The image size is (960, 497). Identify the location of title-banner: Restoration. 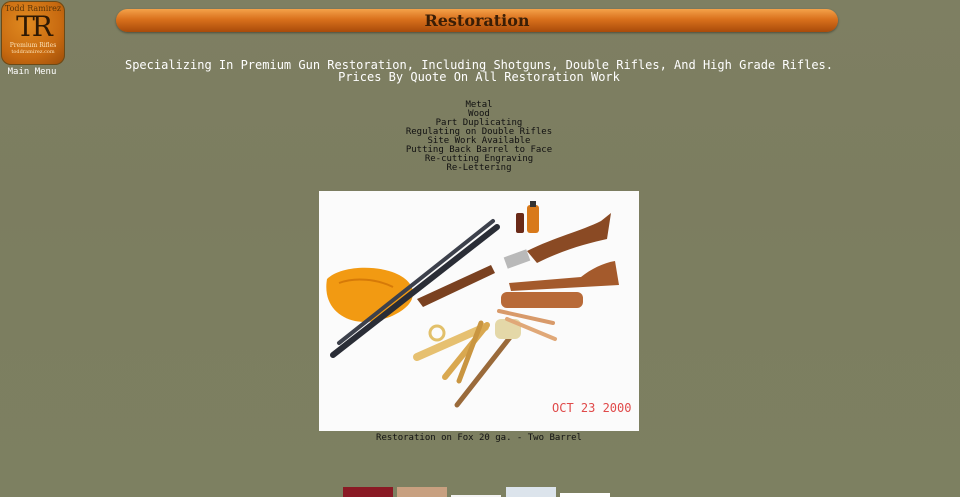
(477, 20).